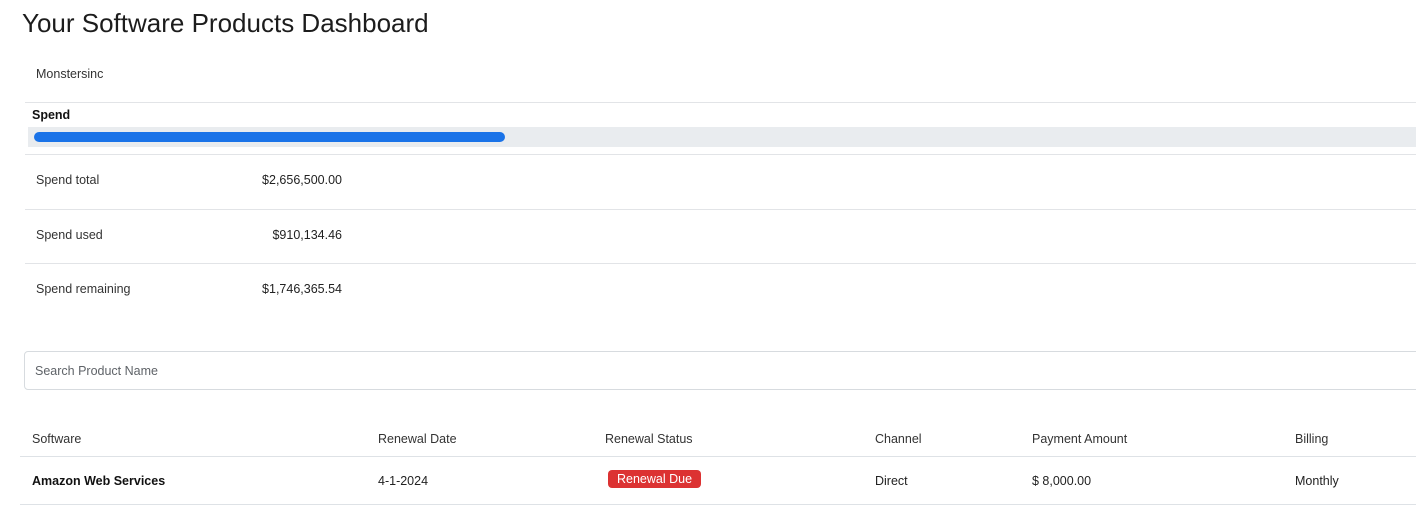 The image size is (1416, 506). What do you see at coordinates (307, 235) in the screenshot?
I see `spend-used-value: $910,134.46` at bounding box center [307, 235].